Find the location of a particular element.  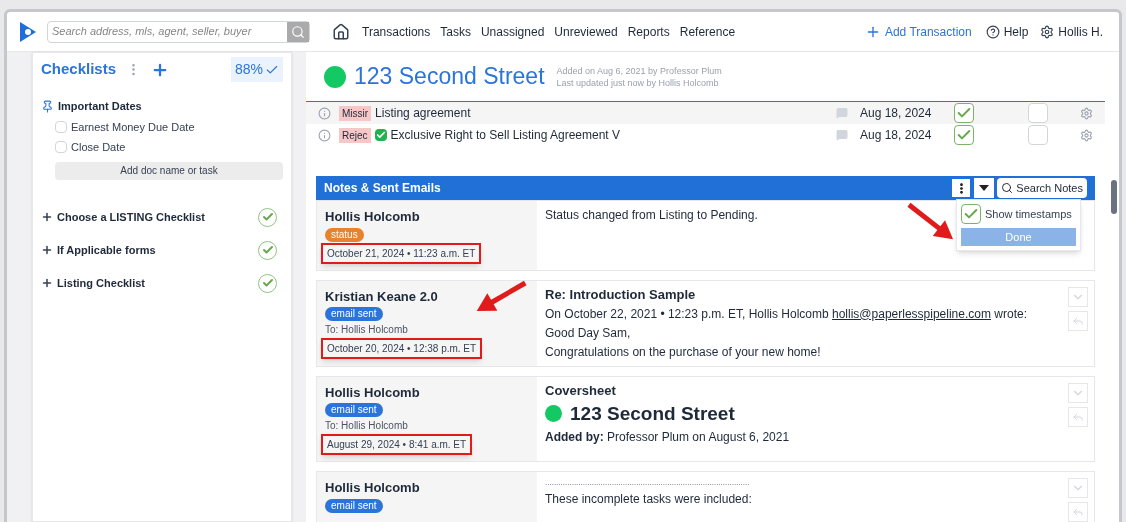

note-author: Kristian Keane 2.0 is located at coordinates (381, 296).